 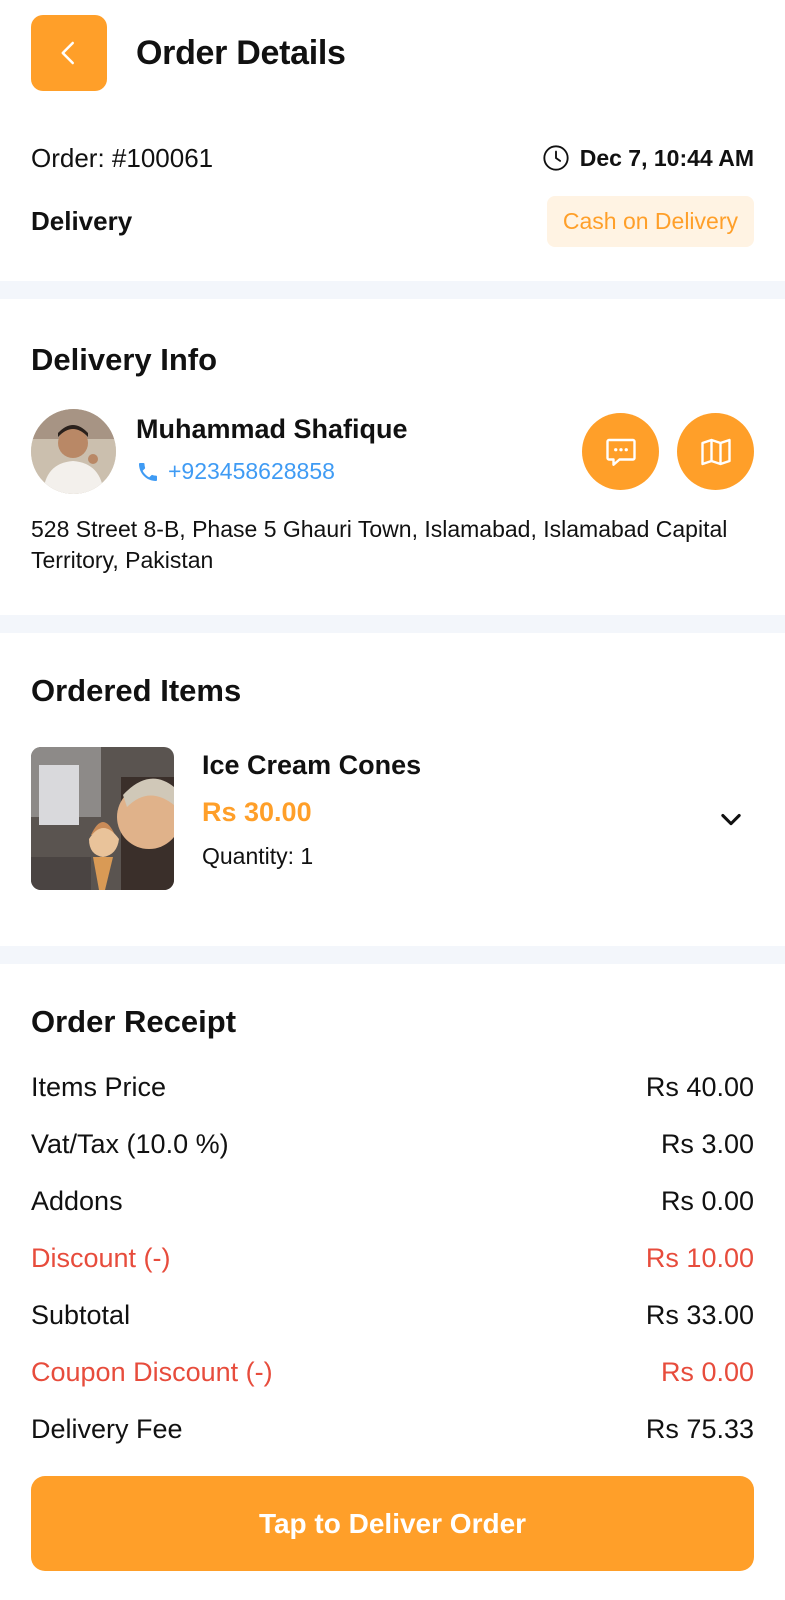 What do you see at coordinates (392, 1258) in the screenshot?
I see `receipt-row-discount: Discount (-) Rs 10.00` at bounding box center [392, 1258].